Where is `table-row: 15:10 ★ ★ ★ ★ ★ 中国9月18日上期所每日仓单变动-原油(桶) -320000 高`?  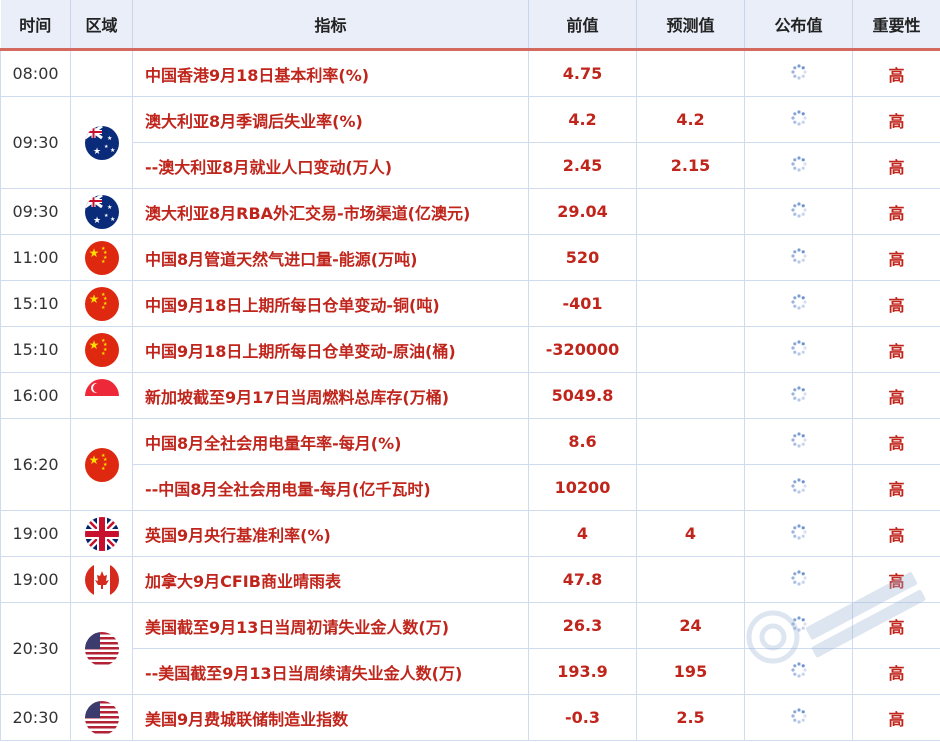
table-row: 15:10 ★ ★ ★ ★ ★ 中国9月18日上期所每日仓单变动-原油(桶) -320000 高 is located at coordinates (470, 349).